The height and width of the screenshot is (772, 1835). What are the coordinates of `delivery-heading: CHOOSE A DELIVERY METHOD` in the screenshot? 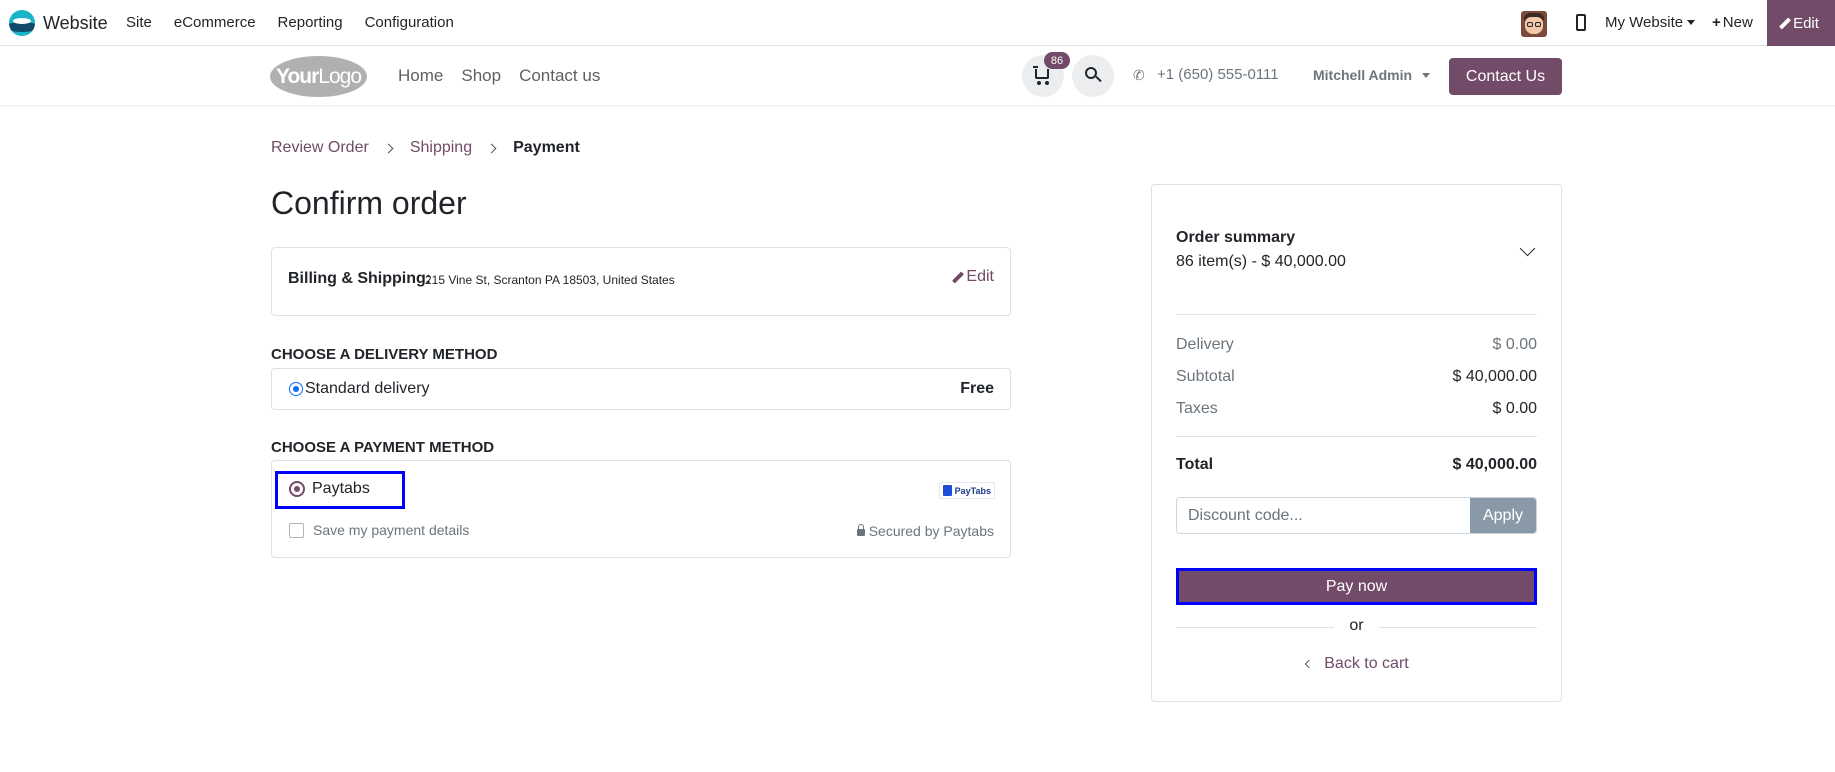 It's located at (384, 354).